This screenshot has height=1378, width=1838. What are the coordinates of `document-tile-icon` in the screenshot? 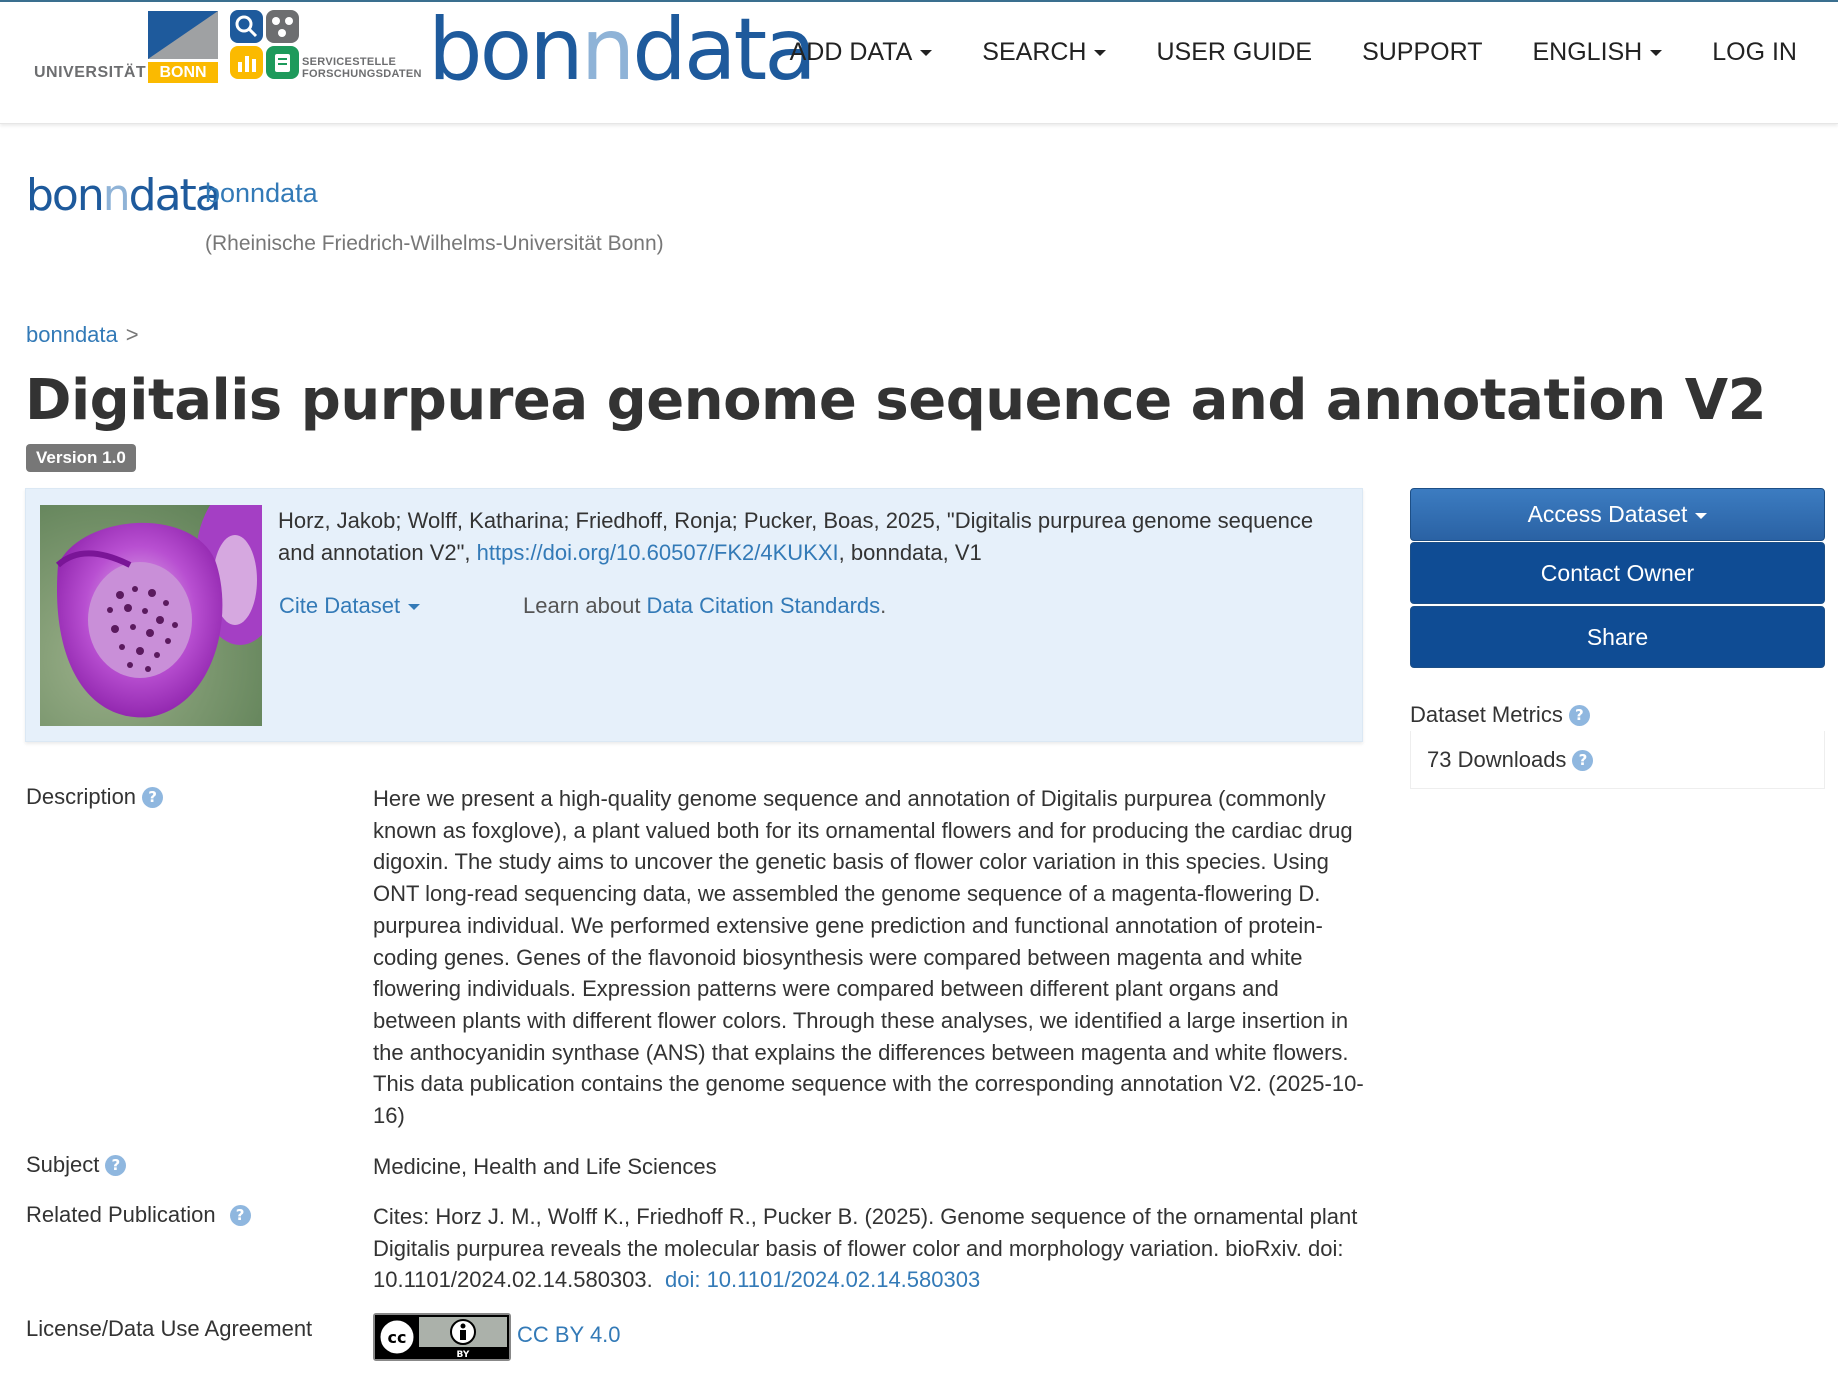 It's located at (282, 62).